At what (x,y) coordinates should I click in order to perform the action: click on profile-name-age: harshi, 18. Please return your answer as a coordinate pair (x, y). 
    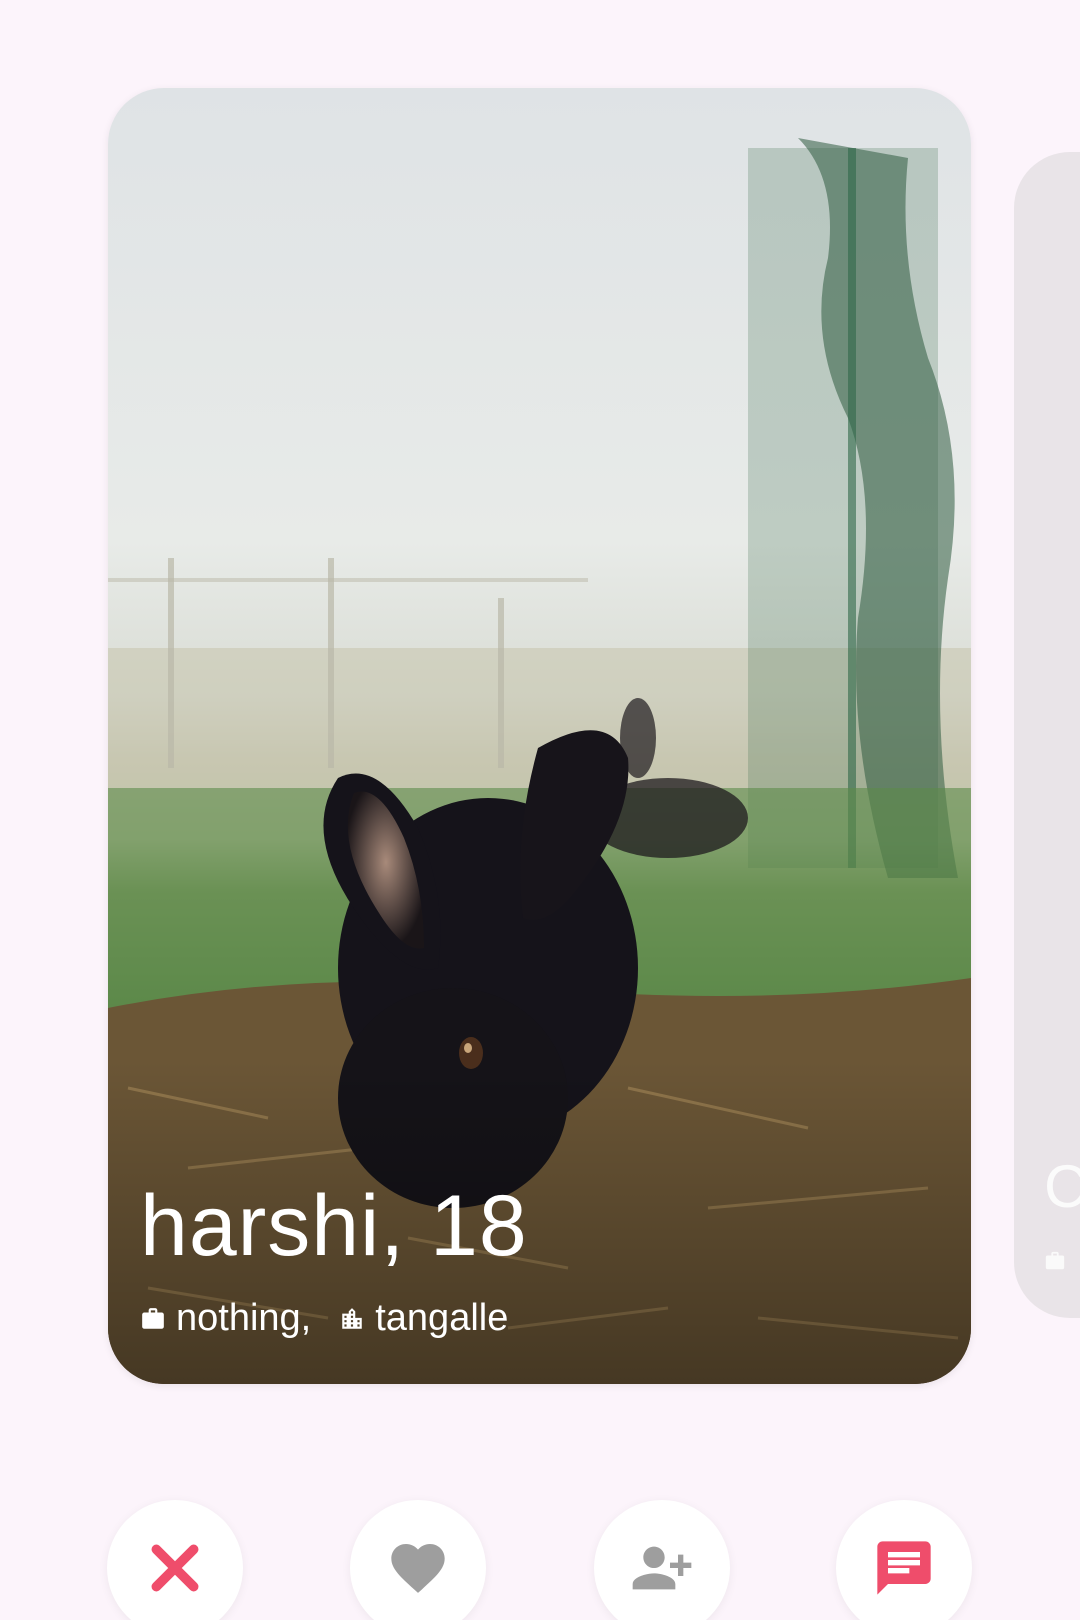
    Looking at the image, I should click on (334, 1226).